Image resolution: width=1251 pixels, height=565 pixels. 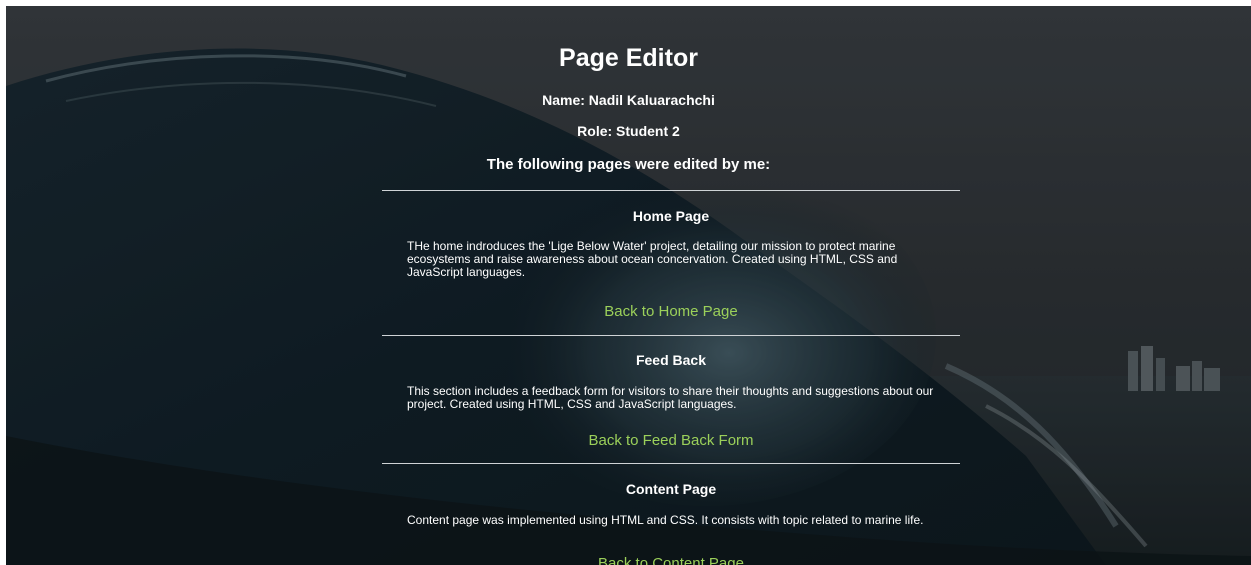 I want to click on editor-name: Name: Nadil Kaluarachchi, so click(x=628, y=100).